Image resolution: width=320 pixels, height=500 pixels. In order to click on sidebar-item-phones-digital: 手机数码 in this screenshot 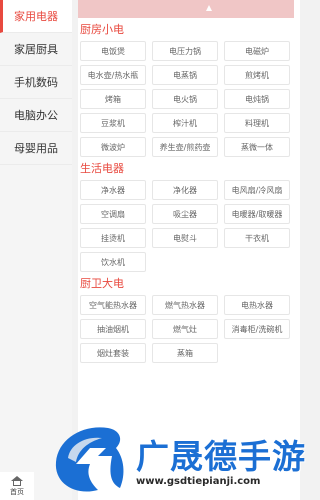, I will do `click(36, 82)`.